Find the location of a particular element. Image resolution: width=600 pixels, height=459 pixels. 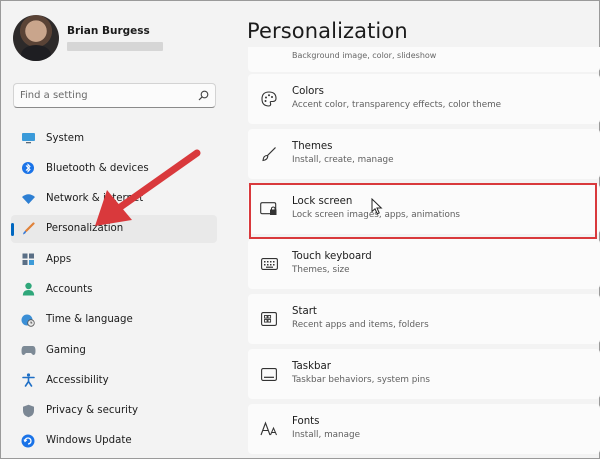

card-title: Fonts is located at coordinates (306, 421).